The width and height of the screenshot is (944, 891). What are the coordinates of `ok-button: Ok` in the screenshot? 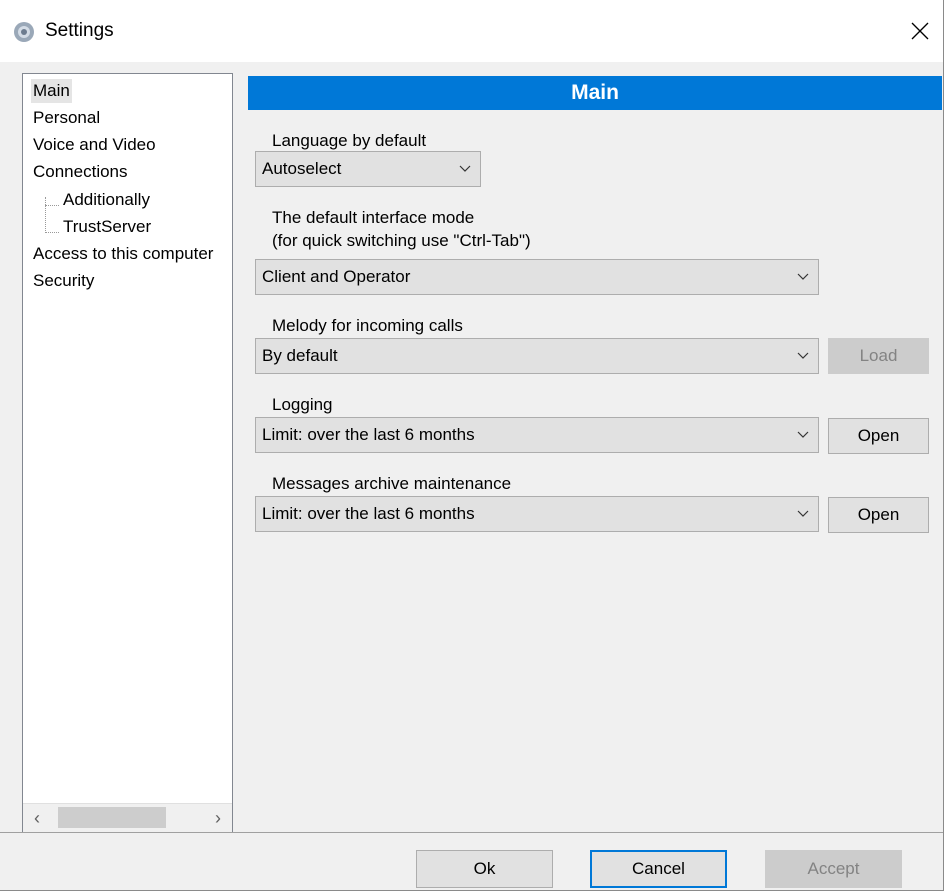 It's located at (484, 869).